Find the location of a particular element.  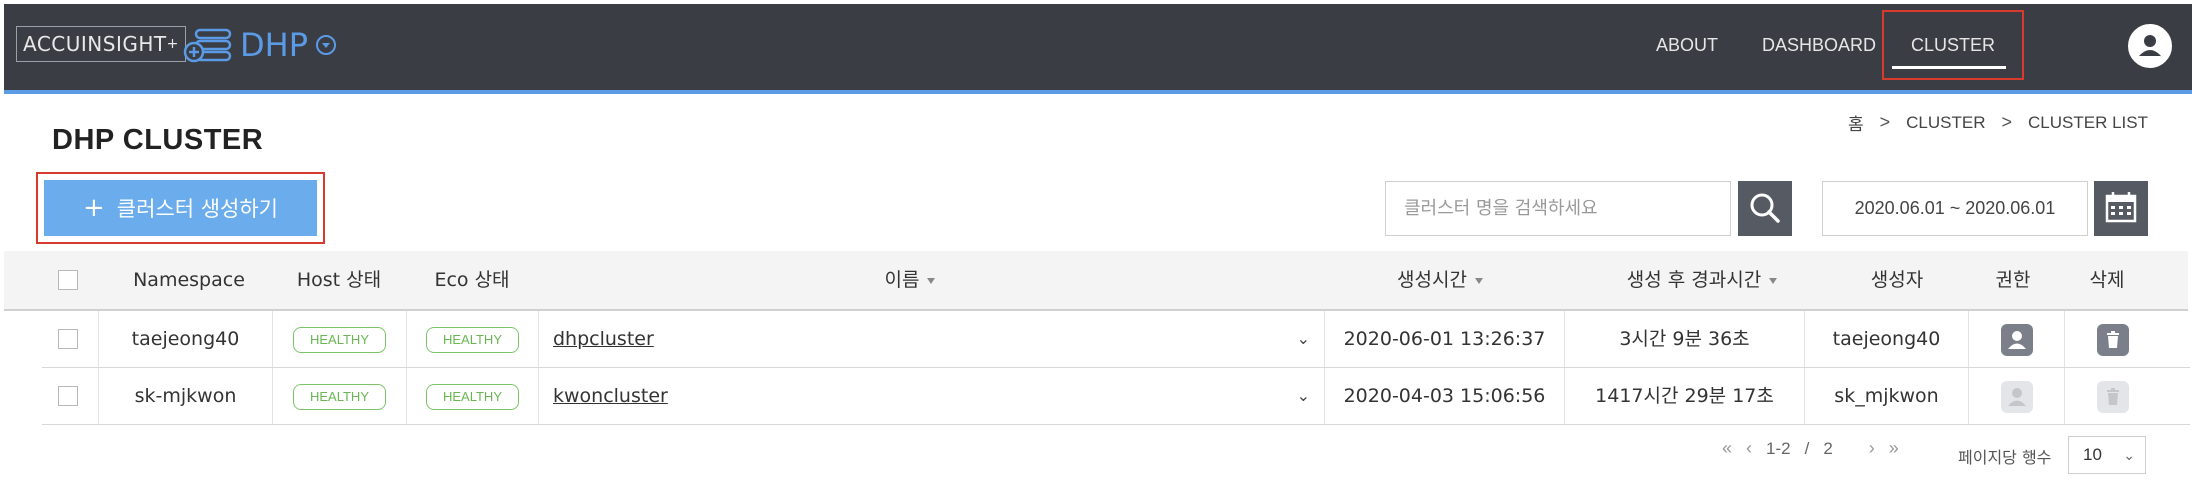

cluster-name-link: dhpcluster is located at coordinates (603, 339).